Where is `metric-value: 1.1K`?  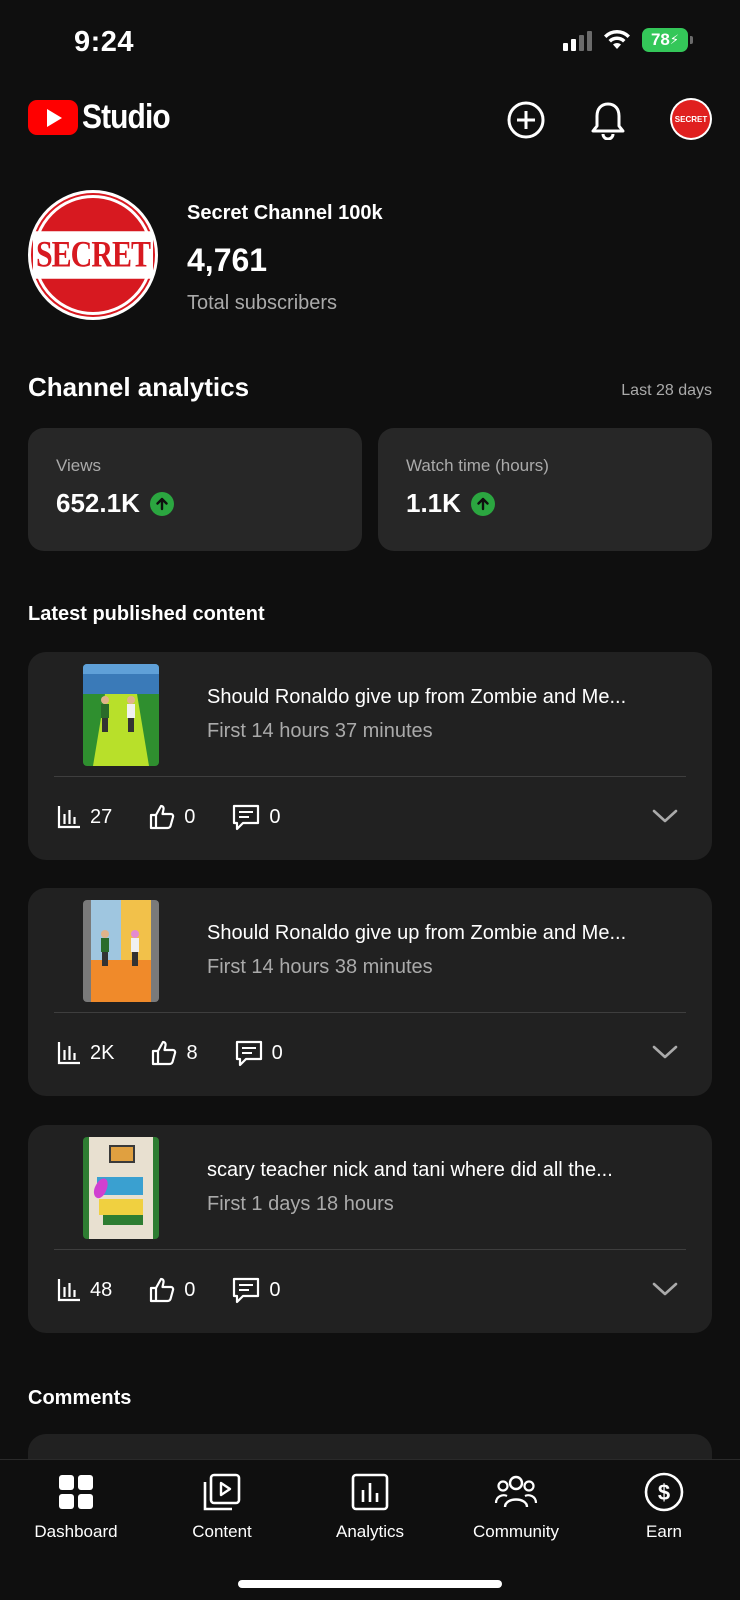 metric-value: 1.1K is located at coordinates (433, 503).